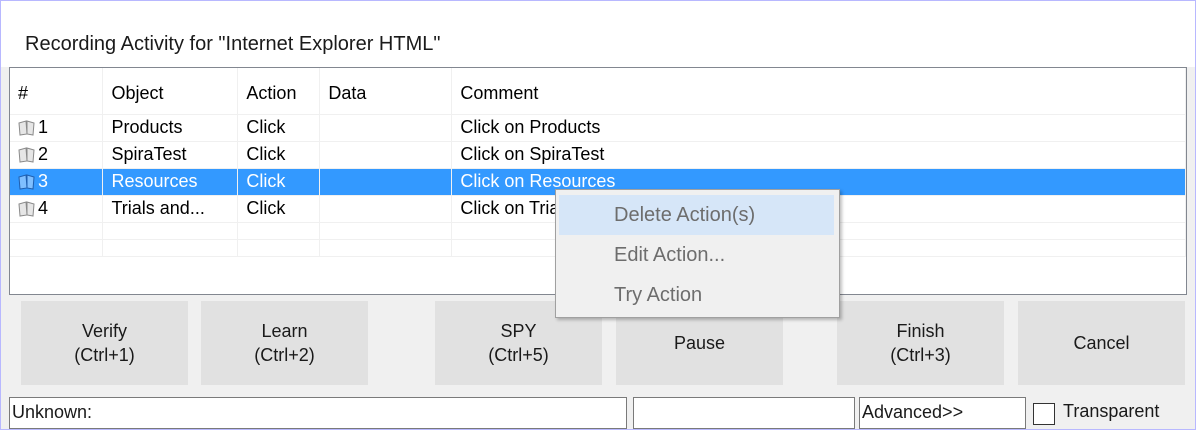  What do you see at coordinates (744, 413) in the screenshot?
I see `info-field` at bounding box center [744, 413].